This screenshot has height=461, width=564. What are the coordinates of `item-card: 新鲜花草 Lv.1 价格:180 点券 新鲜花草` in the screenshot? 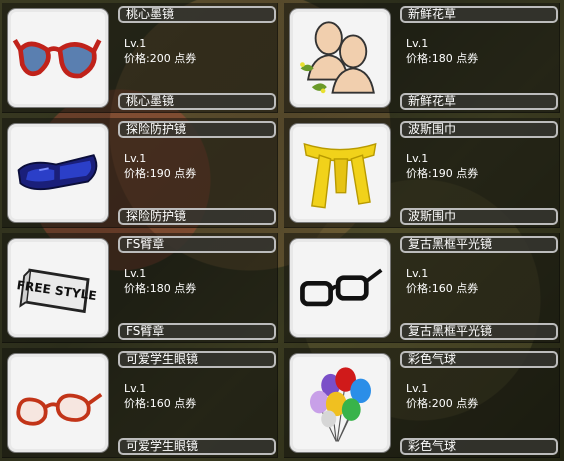 It's located at (422, 58).